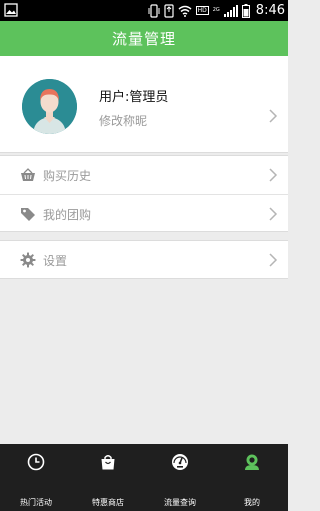  I want to click on tab-mine: 我的, so click(252, 477).